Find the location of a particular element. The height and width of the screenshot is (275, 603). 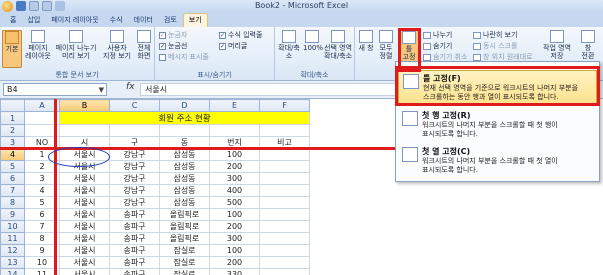

cell: 7 is located at coordinates (42, 226).